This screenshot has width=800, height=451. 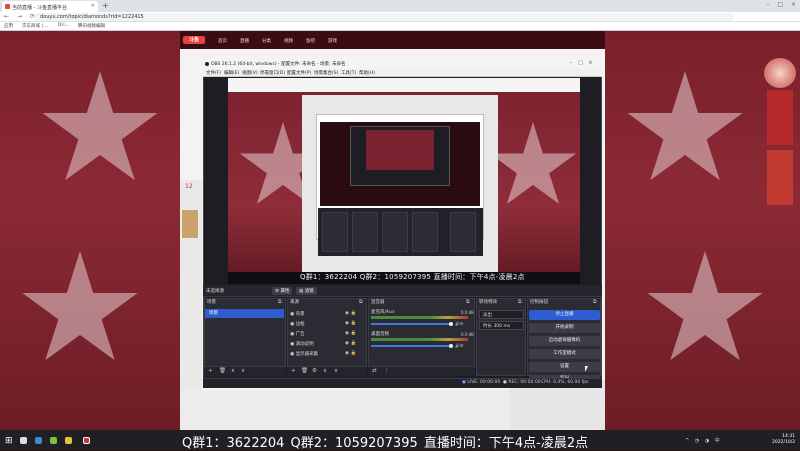 I want to click on mouse-cursor-icon, so click(x=588, y=369).